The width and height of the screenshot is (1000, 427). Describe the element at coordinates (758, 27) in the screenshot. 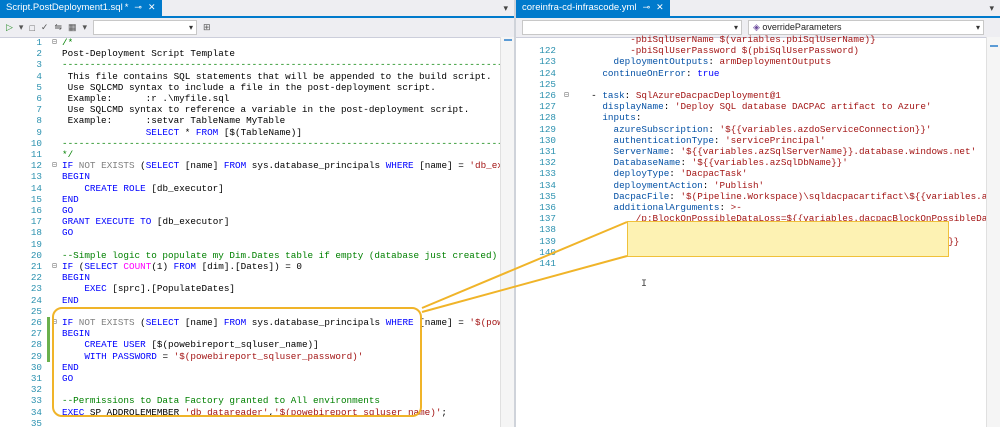

I see `cube-icon: ◈` at that location.